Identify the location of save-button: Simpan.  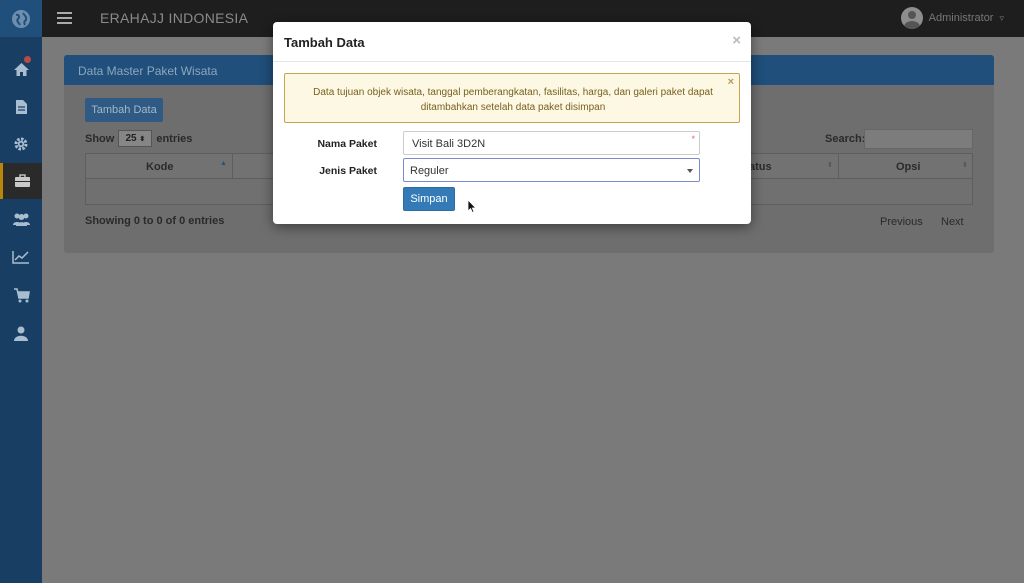
(429, 199).